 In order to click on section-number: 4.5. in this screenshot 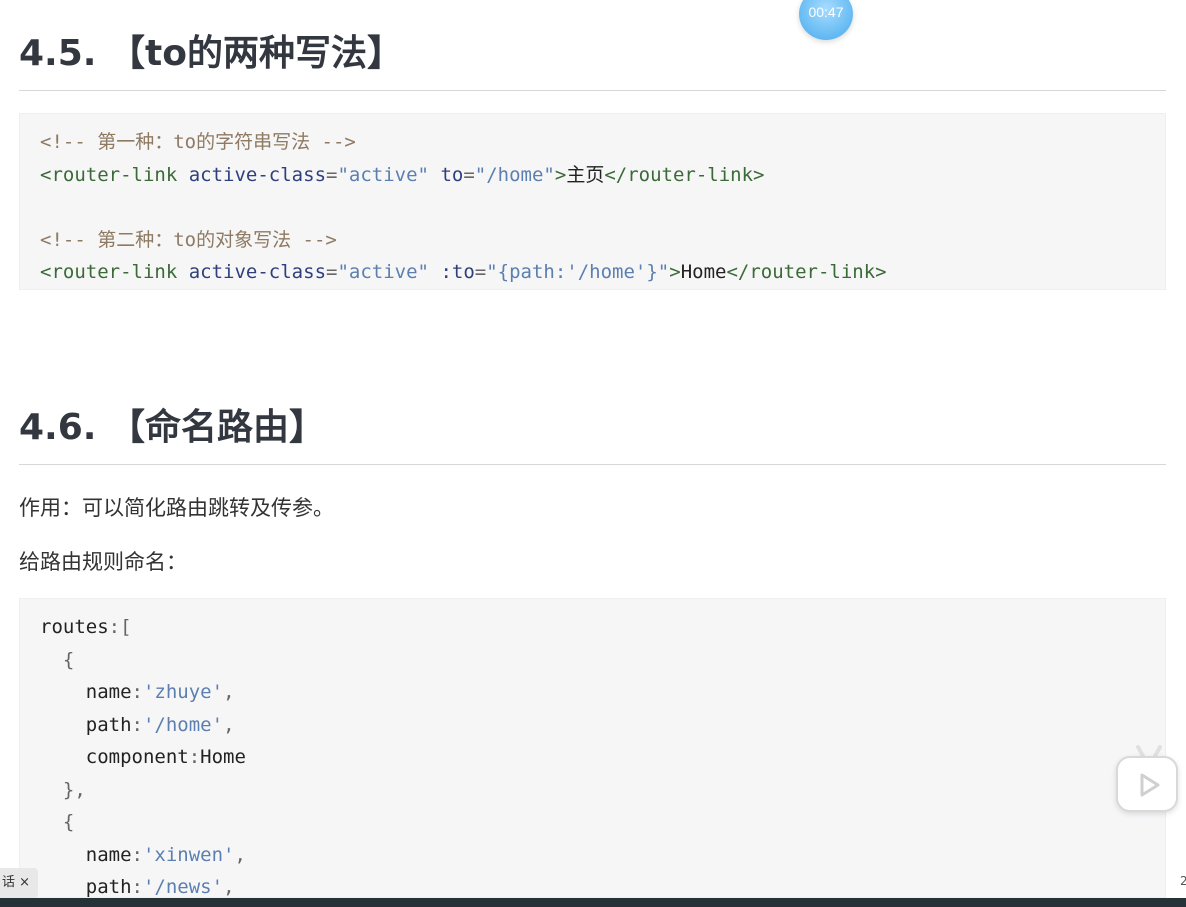, I will do `click(58, 53)`.